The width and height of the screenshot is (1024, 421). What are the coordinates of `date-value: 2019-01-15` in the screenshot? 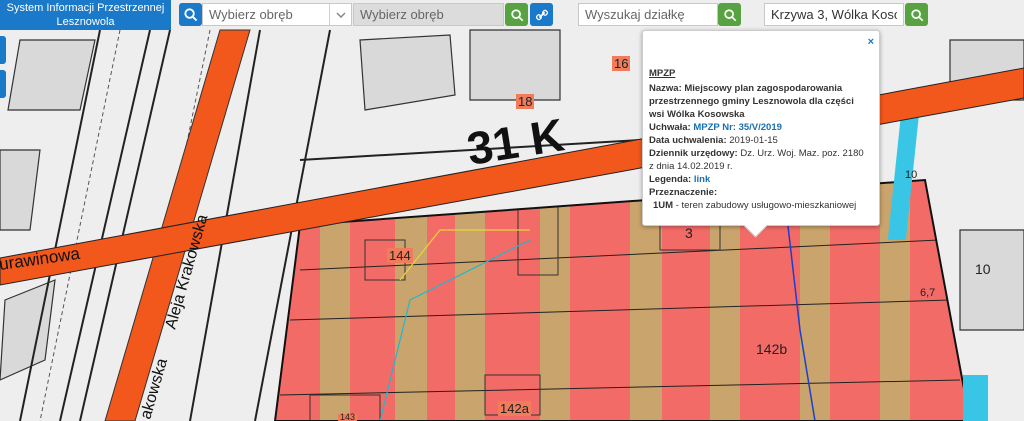 It's located at (753, 140).